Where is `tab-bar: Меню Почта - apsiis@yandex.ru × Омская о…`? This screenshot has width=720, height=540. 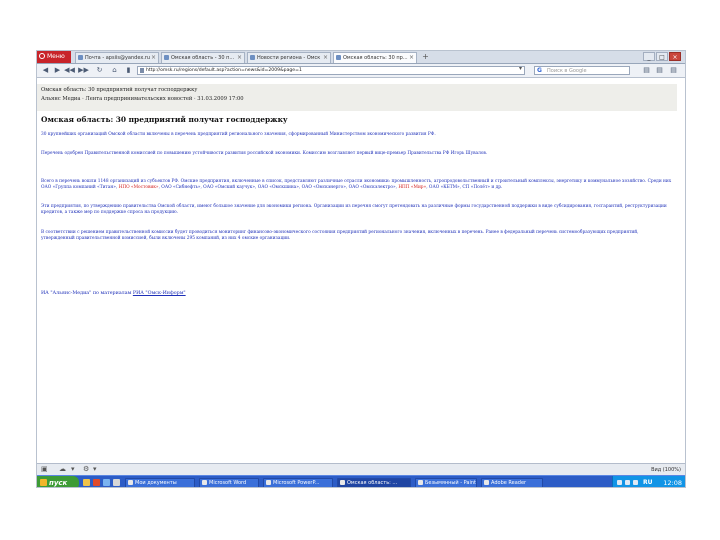 tab-bar: Меню Почта - apsiis@yandex.ru × Омская о… is located at coordinates (361, 57).